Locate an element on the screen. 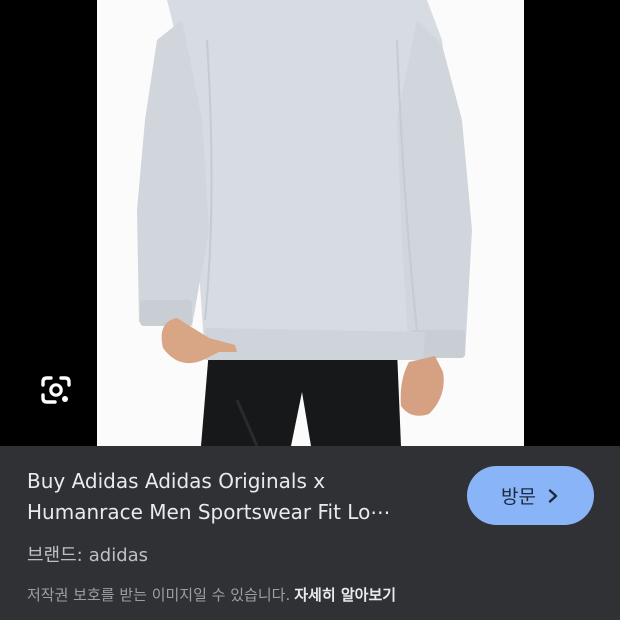 Image resolution: width=620 pixels, height=620 pixels. brand-info: 브랜드: adidas is located at coordinates (87, 554).